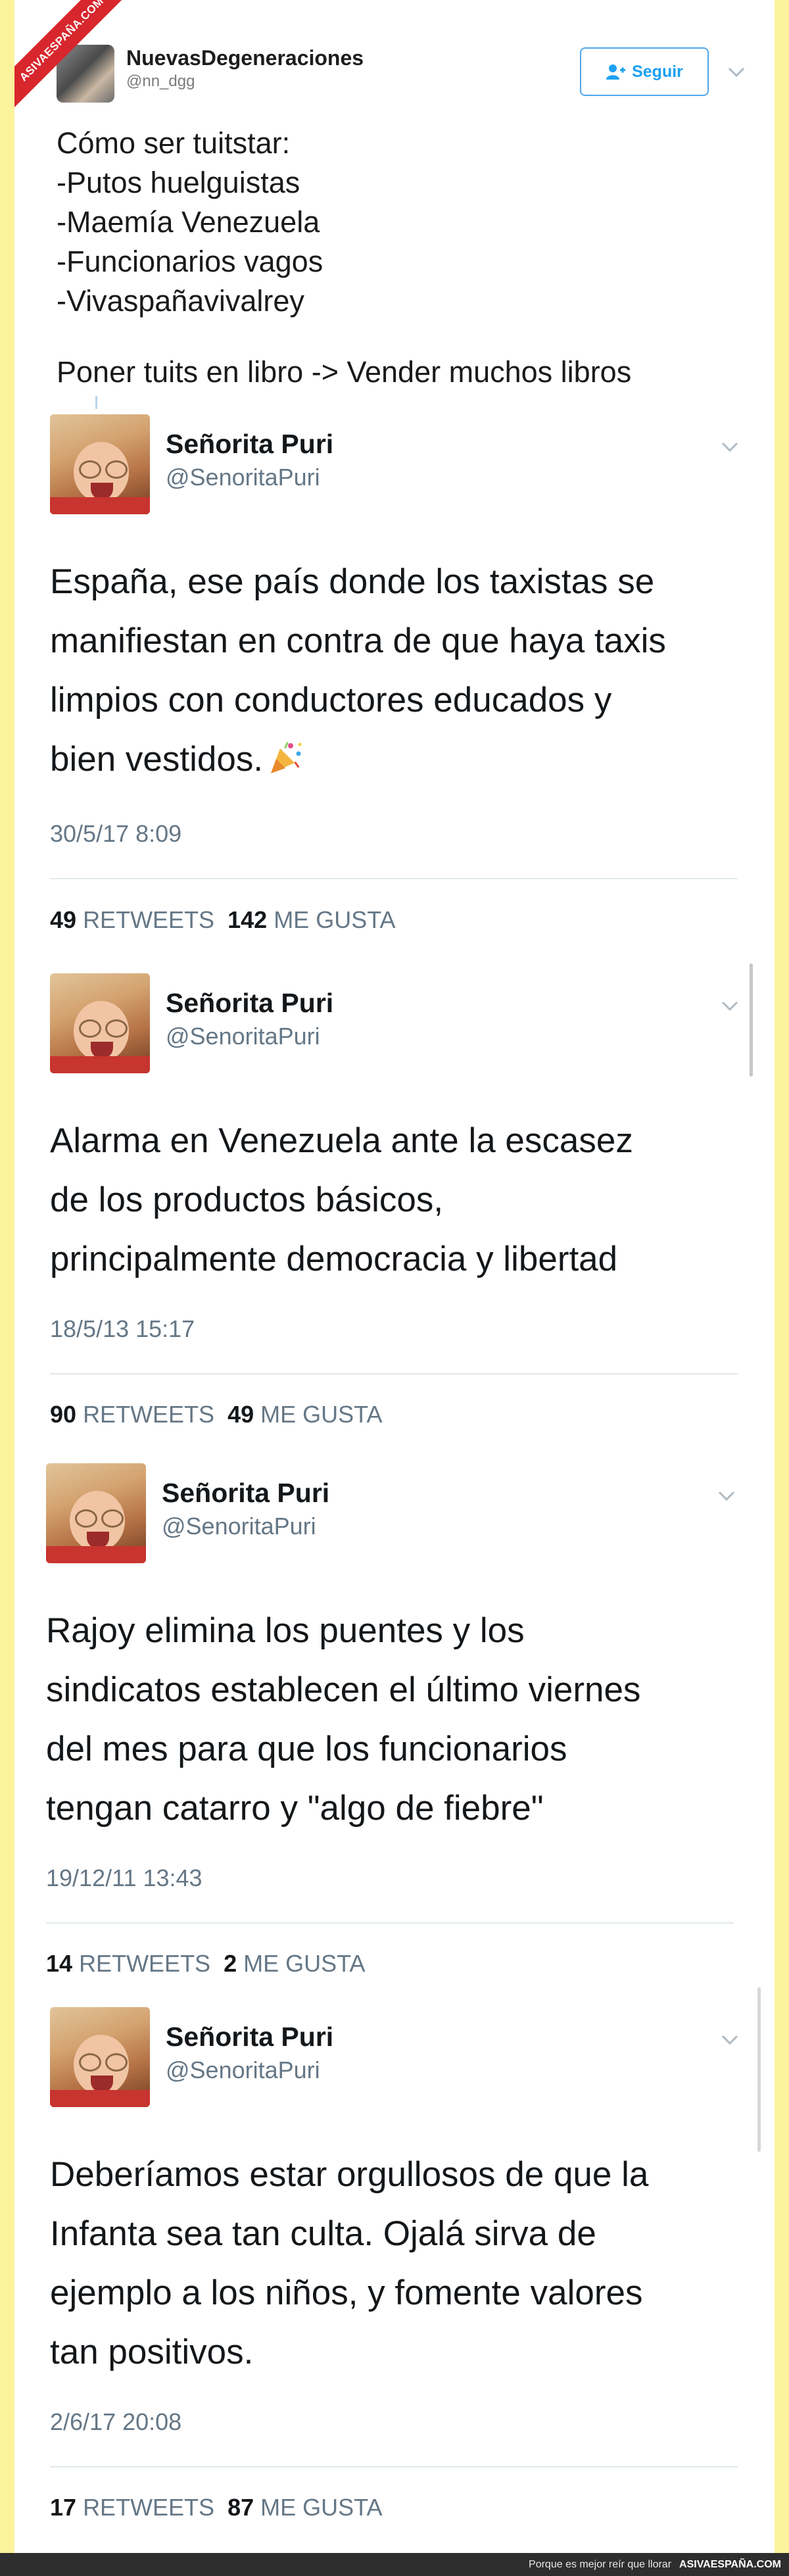 This screenshot has height=2576, width=789. I want to click on intro-line: -Maemía Venezuela, so click(188, 222).